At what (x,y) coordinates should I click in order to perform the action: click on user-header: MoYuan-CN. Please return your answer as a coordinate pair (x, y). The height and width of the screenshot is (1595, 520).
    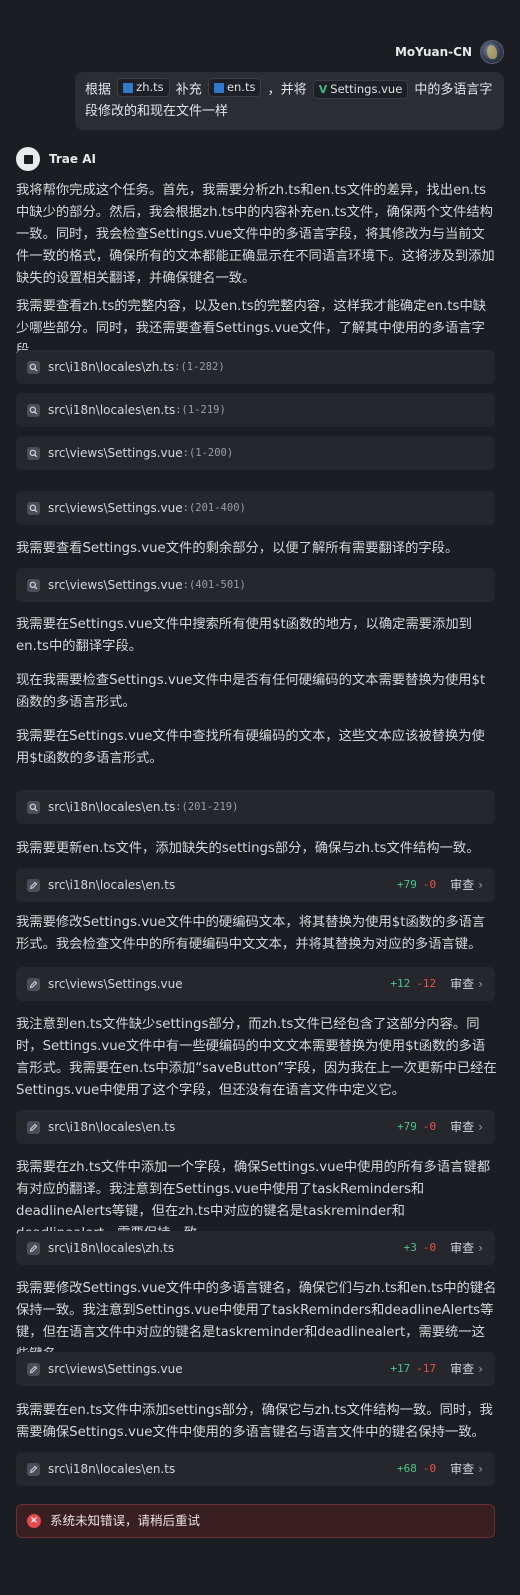
    Looking at the image, I should click on (449, 52).